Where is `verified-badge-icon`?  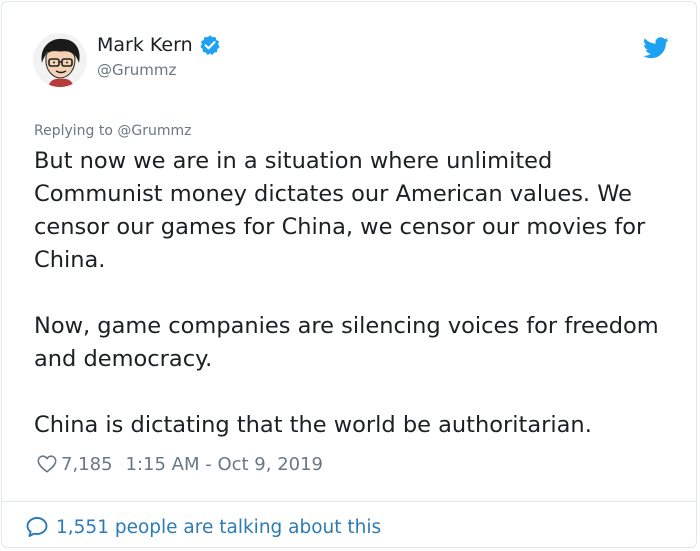
verified-badge-icon is located at coordinates (210, 45).